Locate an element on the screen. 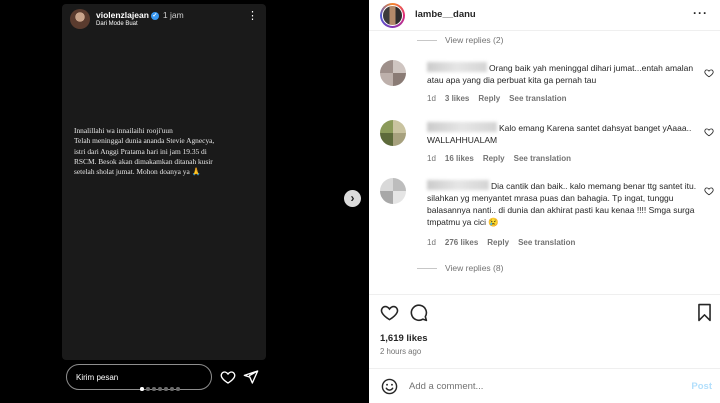 The image size is (720, 403). story-reply-input: Kirim pesan is located at coordinates (139, 377).